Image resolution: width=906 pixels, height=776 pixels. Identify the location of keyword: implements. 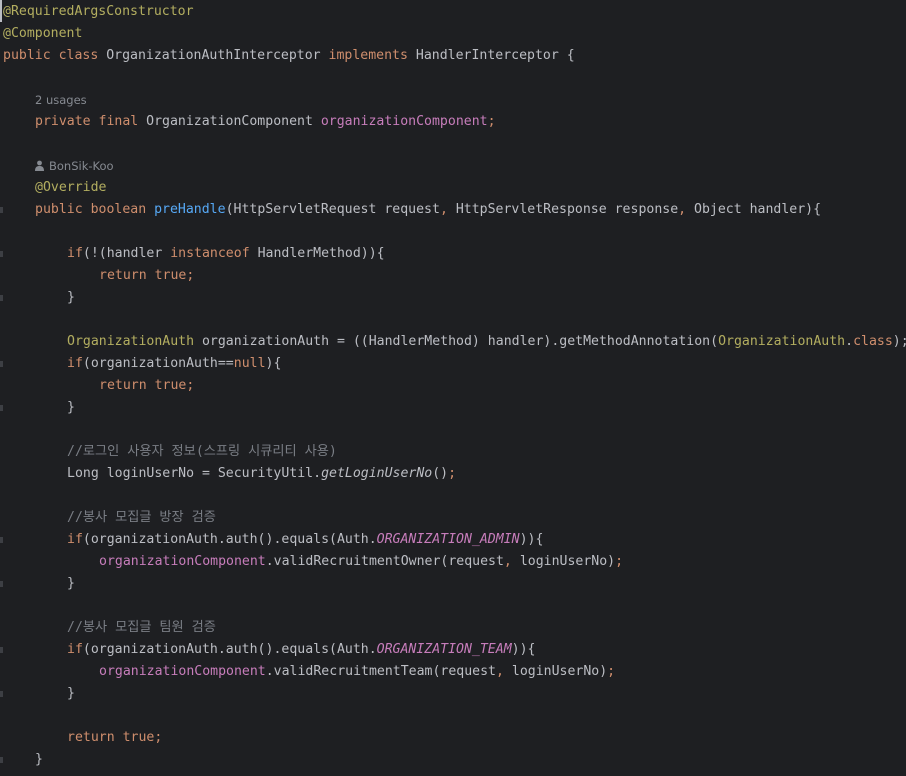
(368, 55).